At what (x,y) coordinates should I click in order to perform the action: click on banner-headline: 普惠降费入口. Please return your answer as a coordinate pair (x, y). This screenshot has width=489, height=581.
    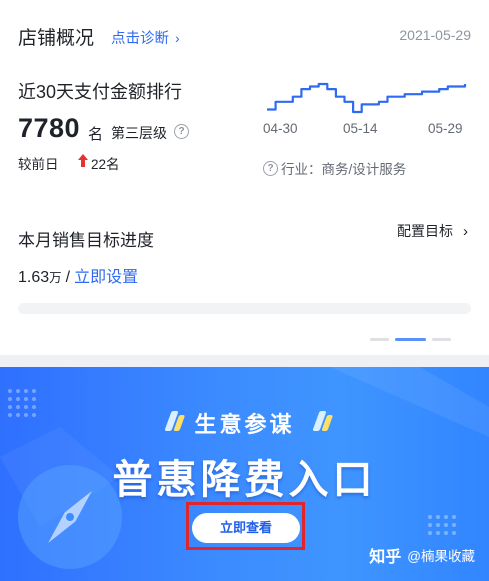
    Looking at the image, I should click on (244, 480).